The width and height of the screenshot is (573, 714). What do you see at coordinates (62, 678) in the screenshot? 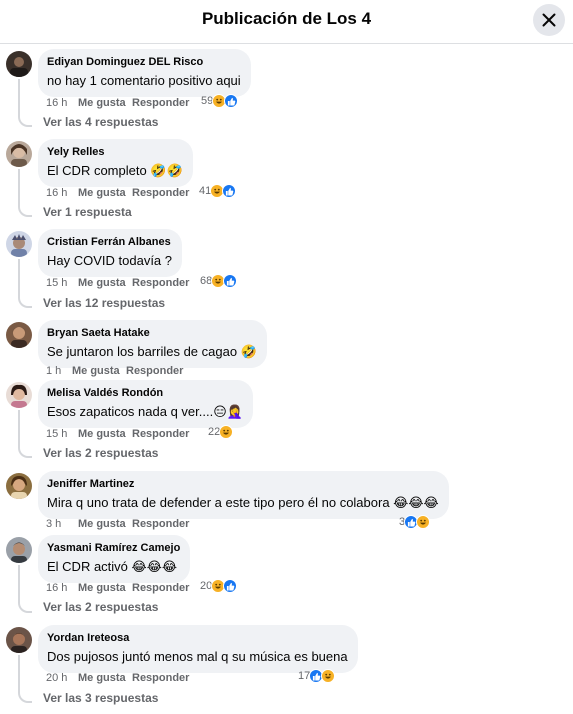
I see `comment-time: 20 h` at bounding box center [62, 678].